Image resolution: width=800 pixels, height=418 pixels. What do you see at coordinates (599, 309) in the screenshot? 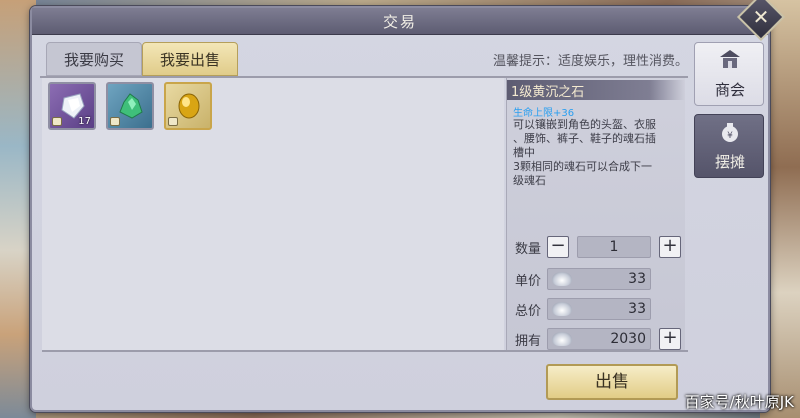
I see `total-price-field: 33` at bounding box center [599, 309].